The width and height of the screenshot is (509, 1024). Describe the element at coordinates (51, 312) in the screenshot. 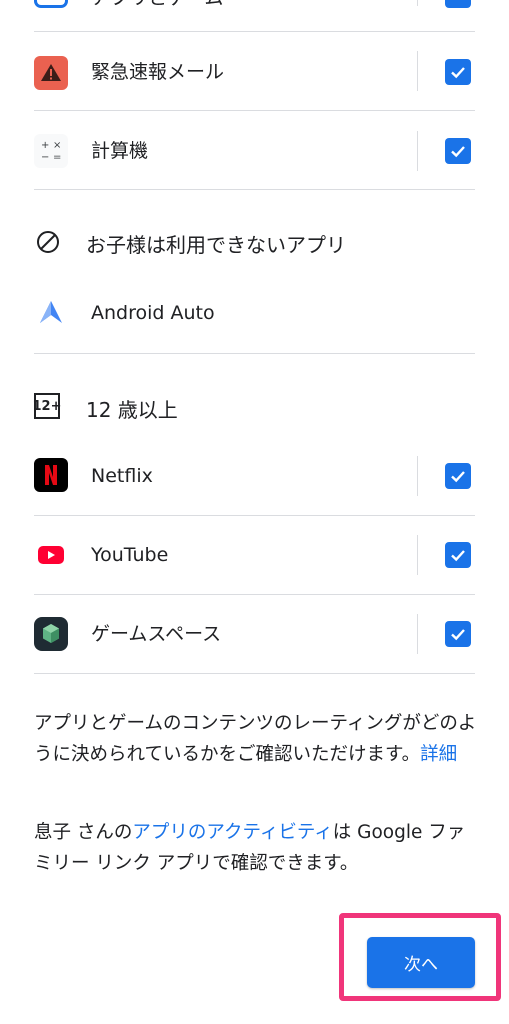

I see `android-auto-icon` at that location.